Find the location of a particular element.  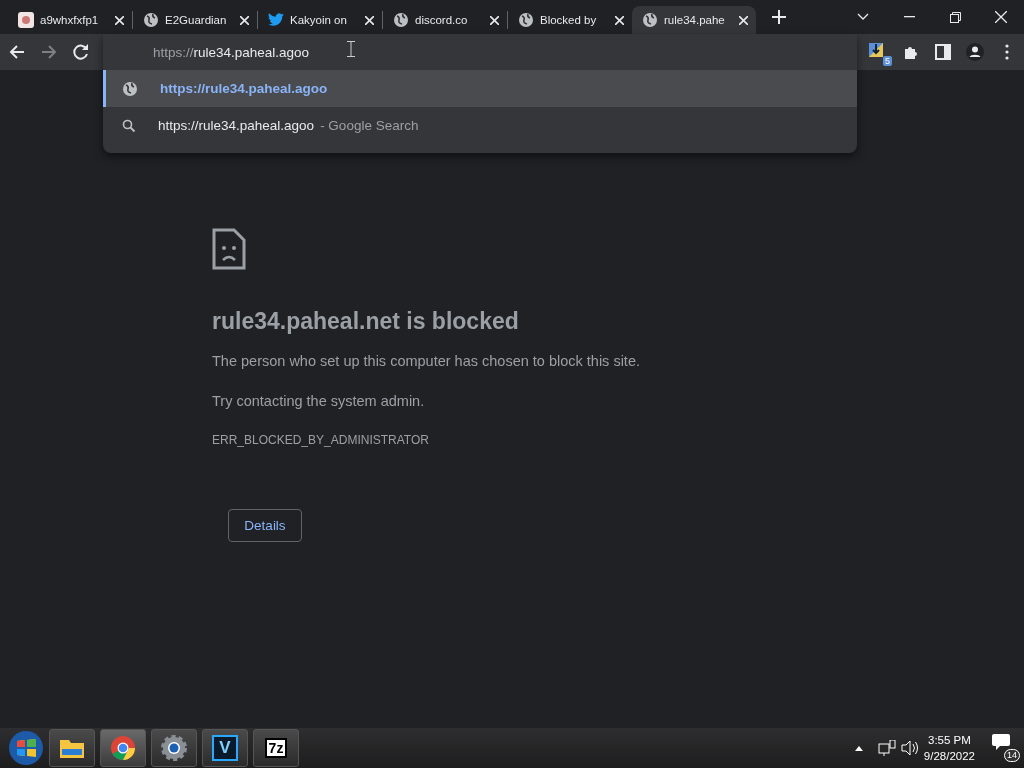

clock-time: 3:55 PM is located at coordinates (949, 740).